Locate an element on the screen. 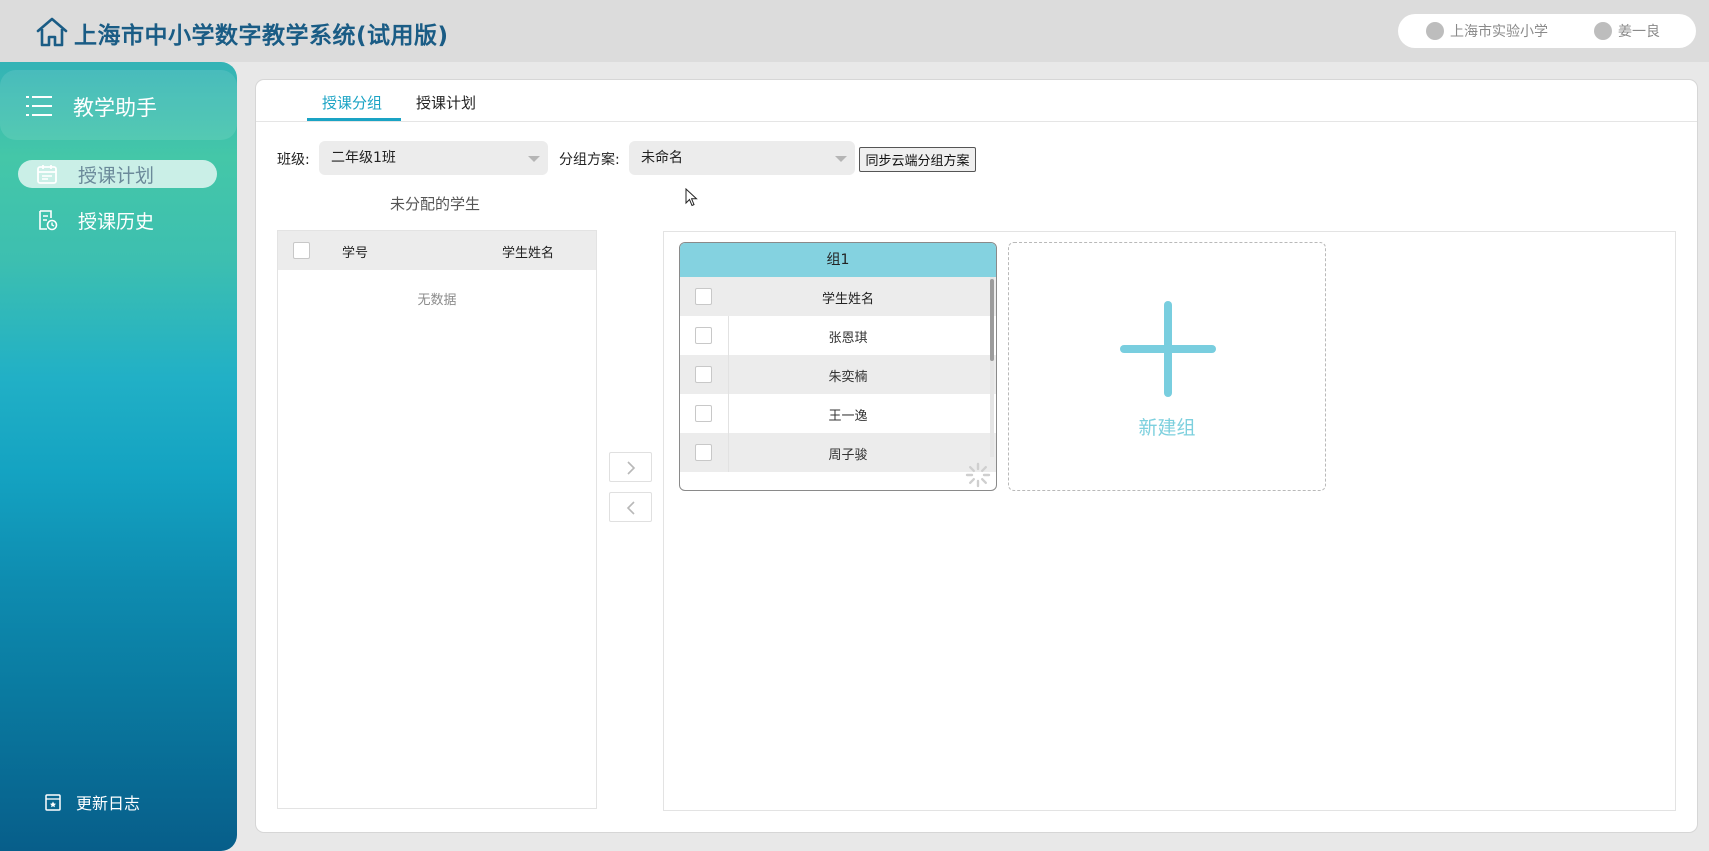  calendar-icon is located at coordinates (47, 174).